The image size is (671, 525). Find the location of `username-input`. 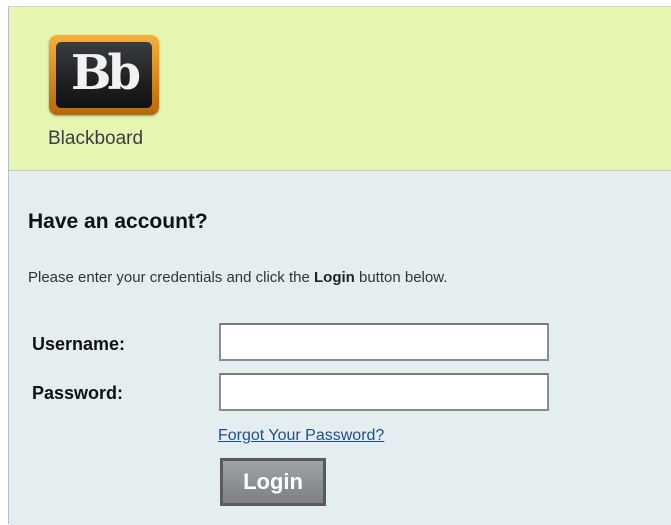

username-input is located at coordinates (384, 342).